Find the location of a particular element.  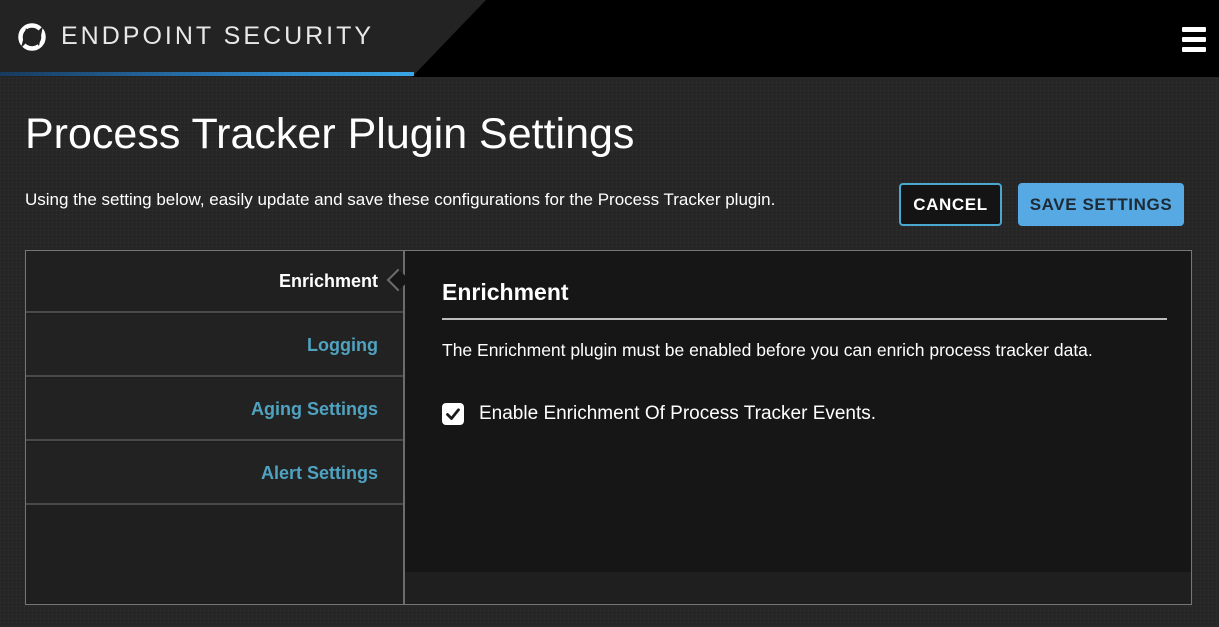

nav-item-aging-settings: Aging Settings is located at coordinates (214, 410).